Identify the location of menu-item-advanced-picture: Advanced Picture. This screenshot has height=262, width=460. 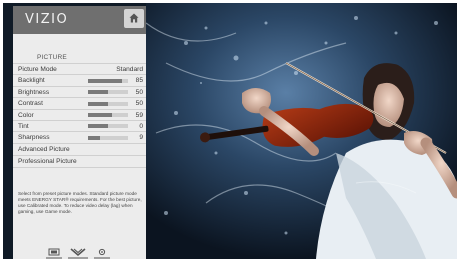
(79, 149).